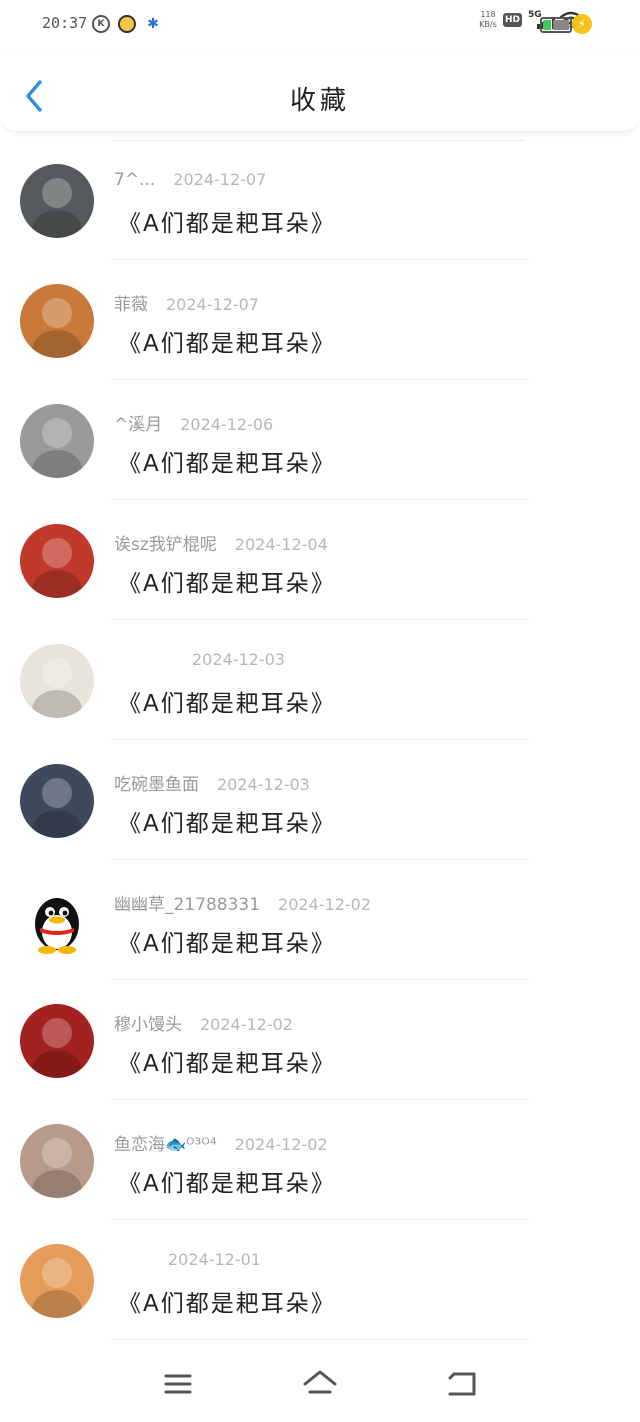 The width and height of the screenshot is (640, 1422). I want to click on k-app-icon: K, so click(101, 24).